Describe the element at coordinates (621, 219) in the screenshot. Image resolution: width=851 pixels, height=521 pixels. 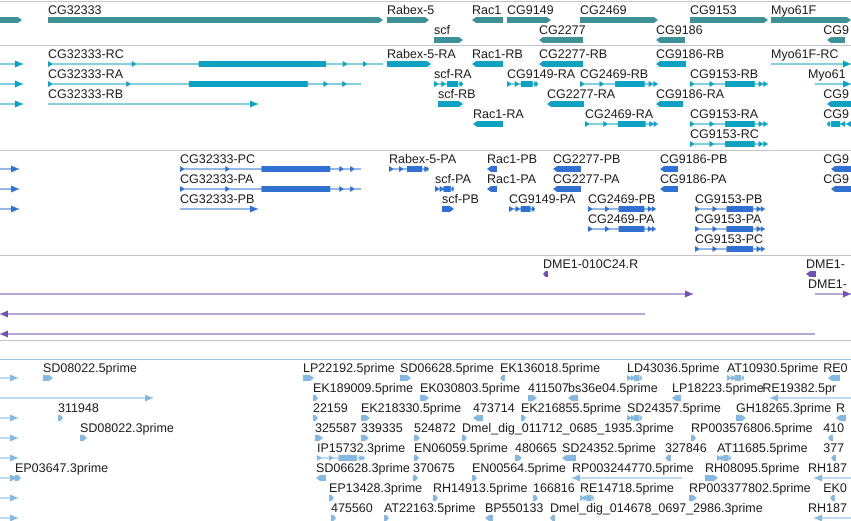
I see `feature-label: CG2469-PA` at that location.